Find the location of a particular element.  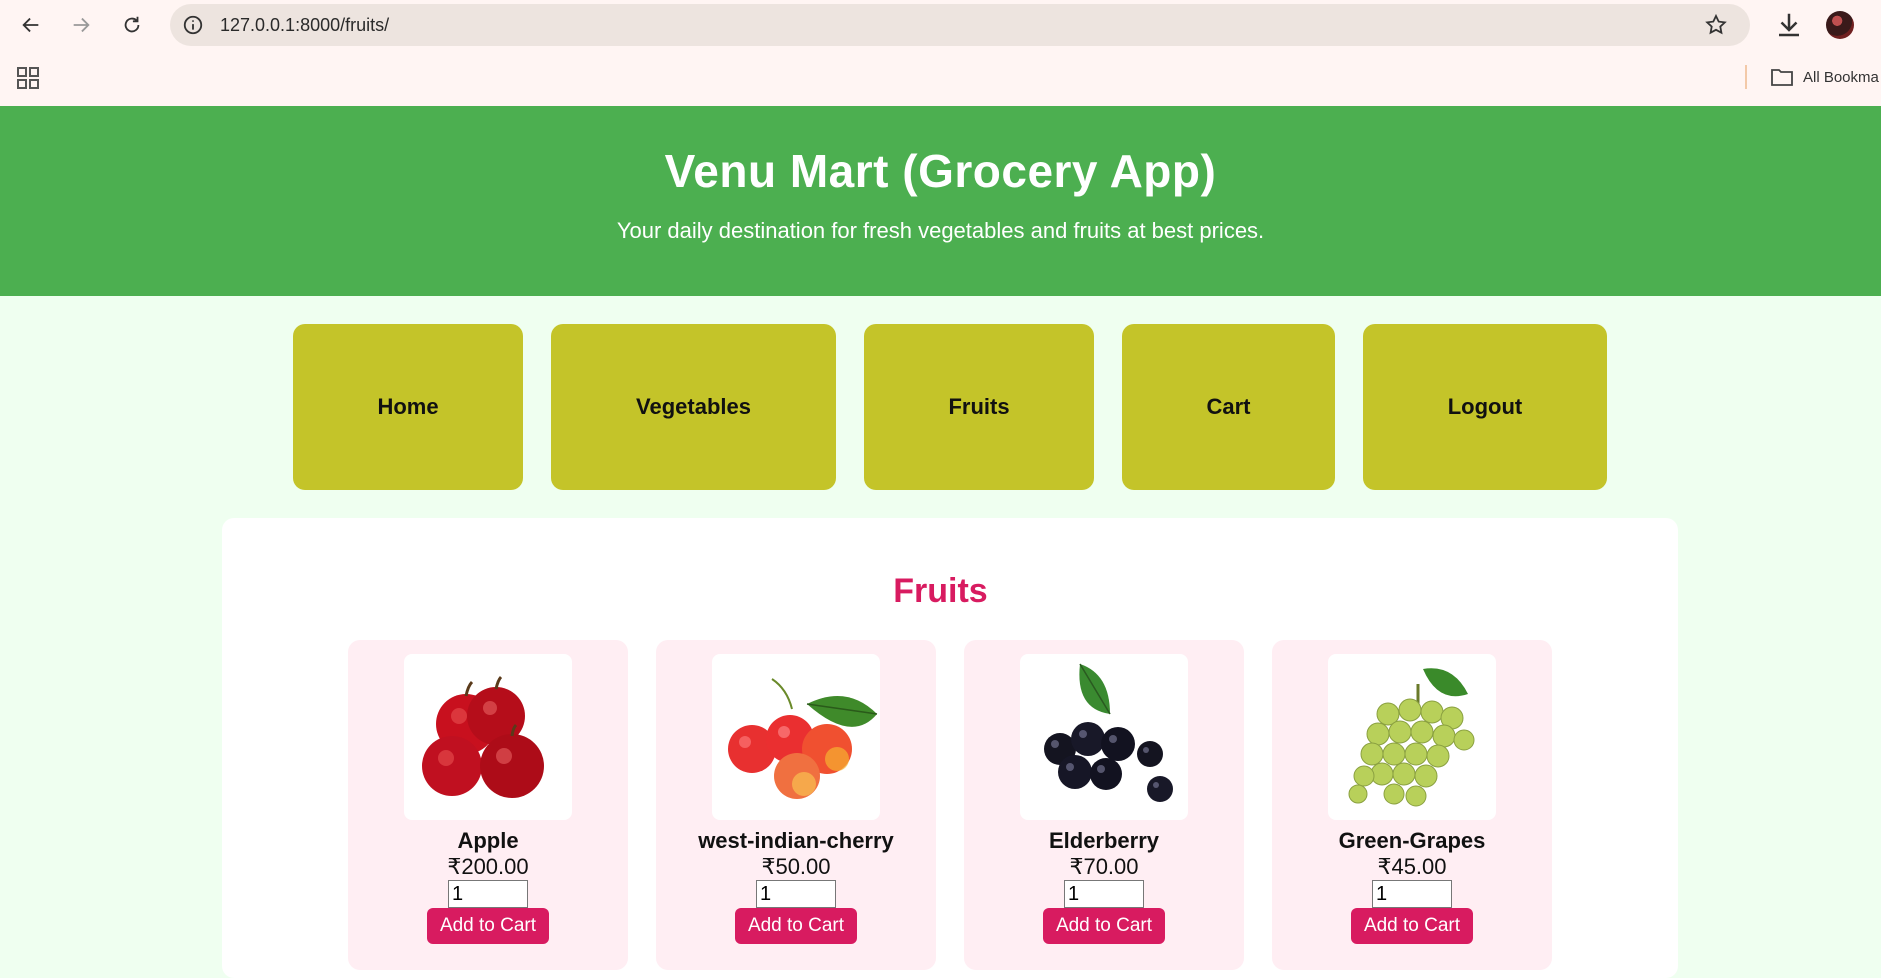

product-card: west-indian-cherry ₹50.00 Add to Cart is located at coordinates (796, 805).